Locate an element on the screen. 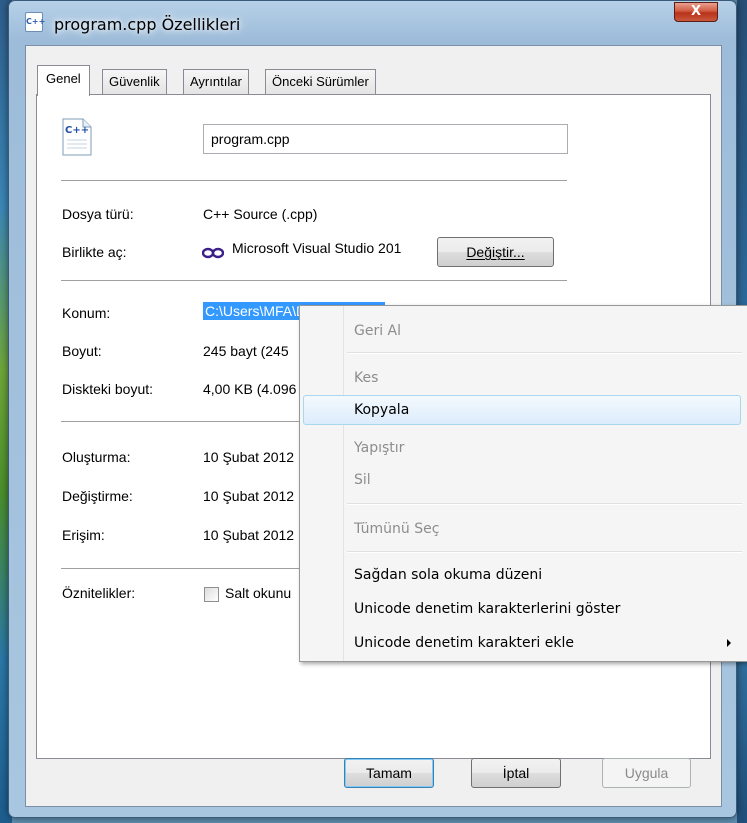 The image size is (747, 823). menu-item-undo: Geri Al is located at coordinates (522, 331).